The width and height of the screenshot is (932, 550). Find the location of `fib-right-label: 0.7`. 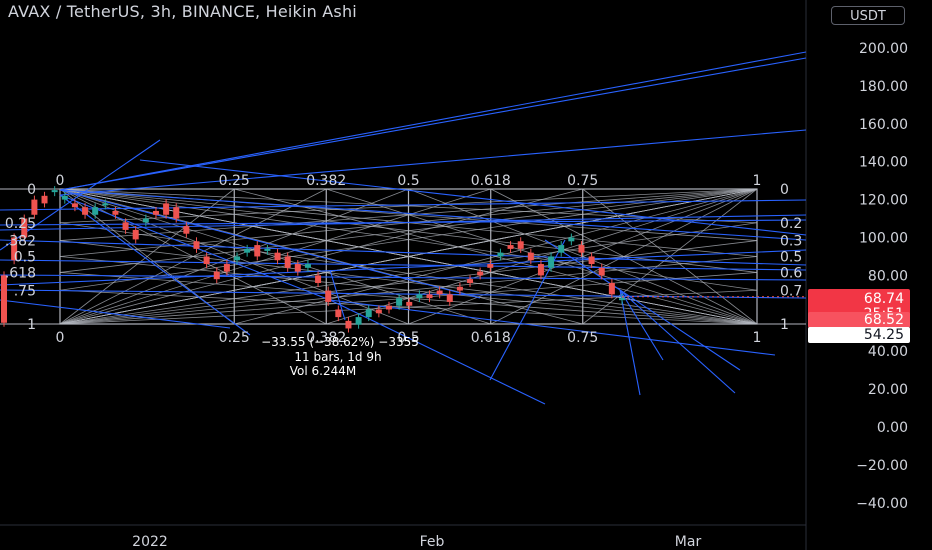

fib-right-label: 0.7 is located at coordinates (791, 291).